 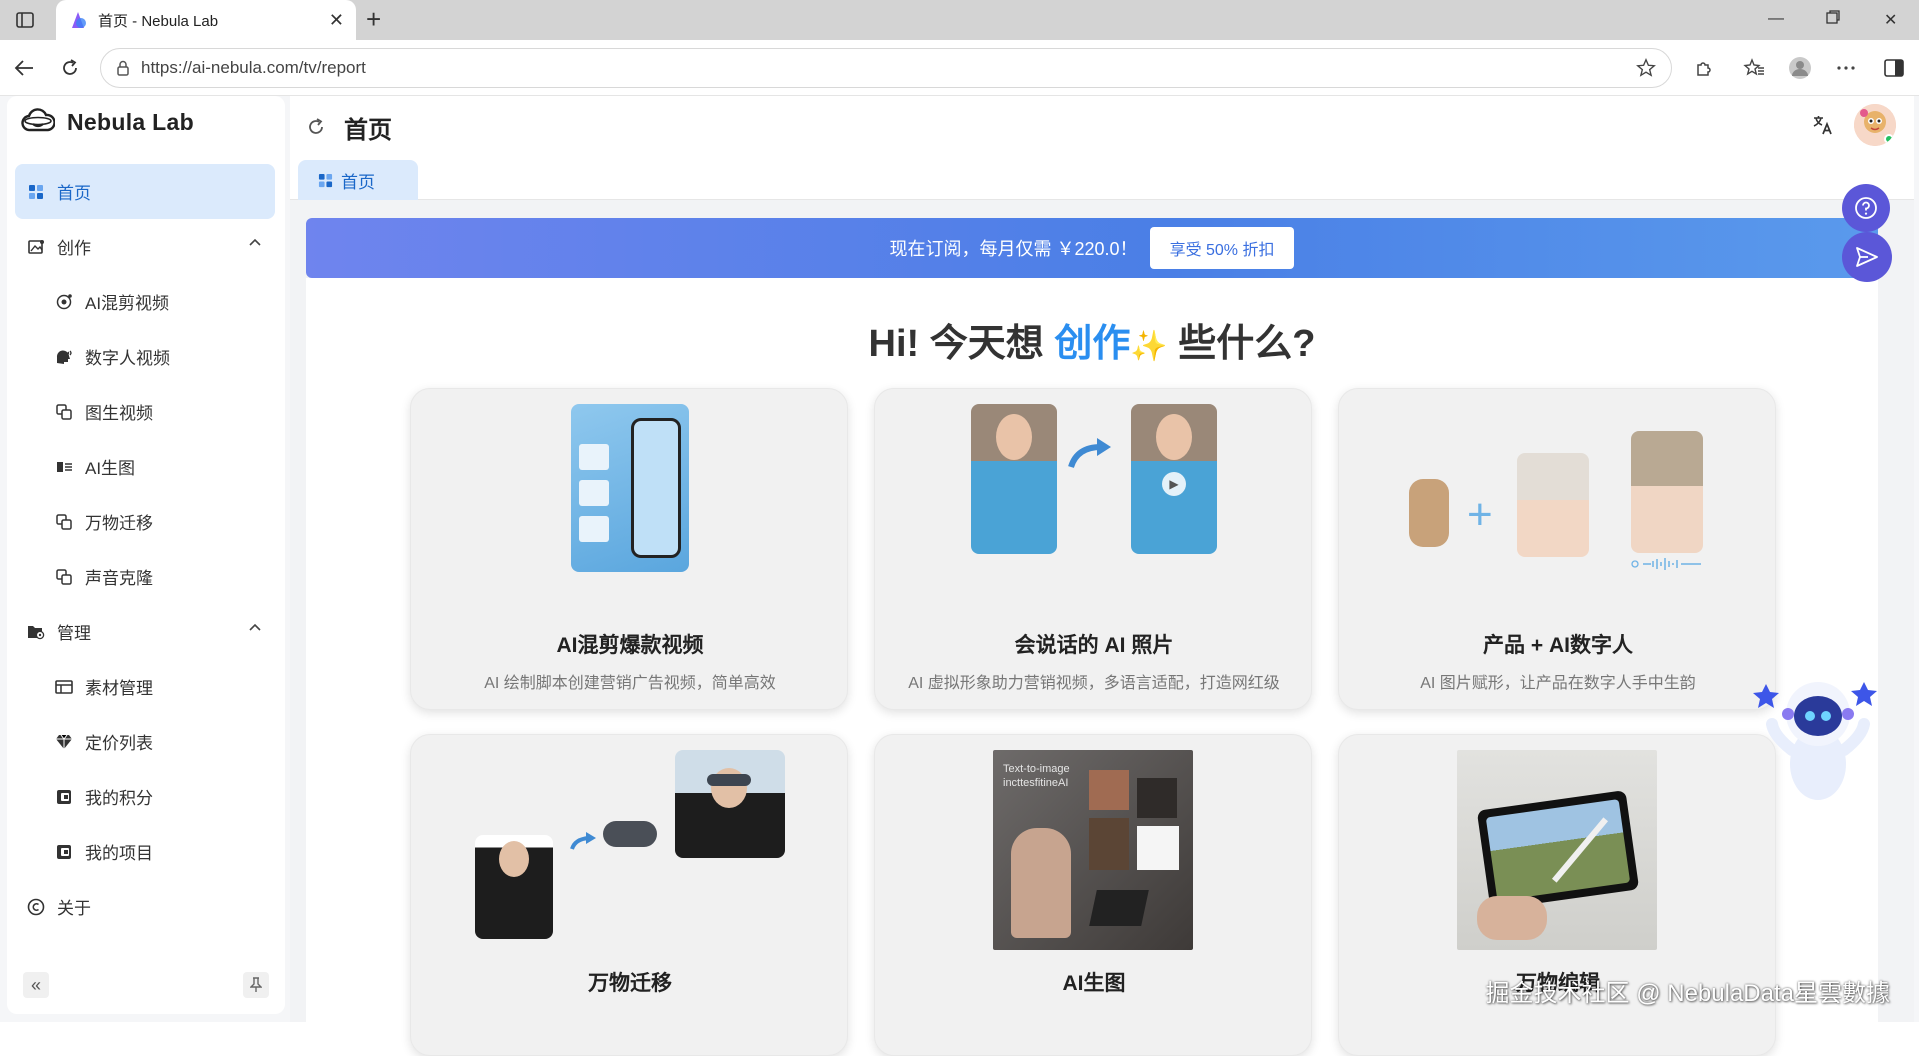 I want to click on back-icon, so click(x=24, y=68).